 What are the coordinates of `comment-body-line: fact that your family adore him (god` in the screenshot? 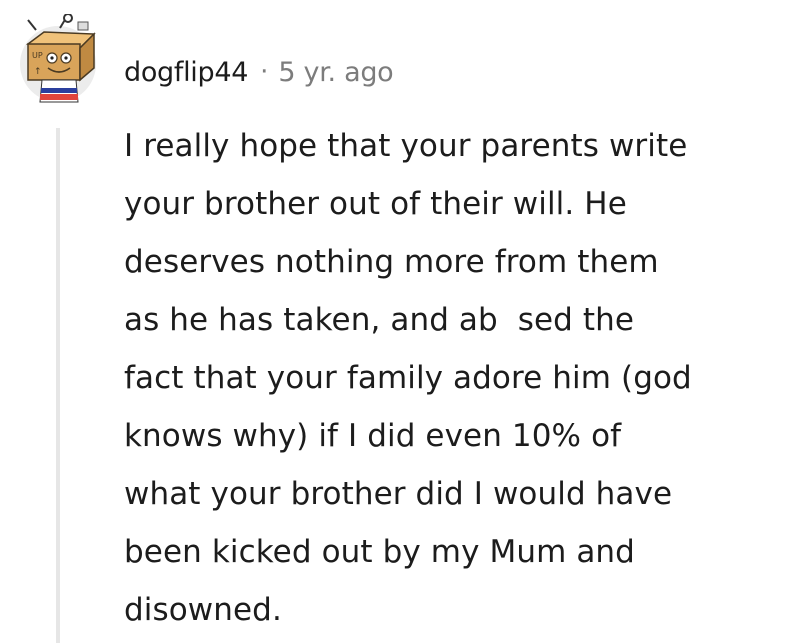 It's located at (408, 378).